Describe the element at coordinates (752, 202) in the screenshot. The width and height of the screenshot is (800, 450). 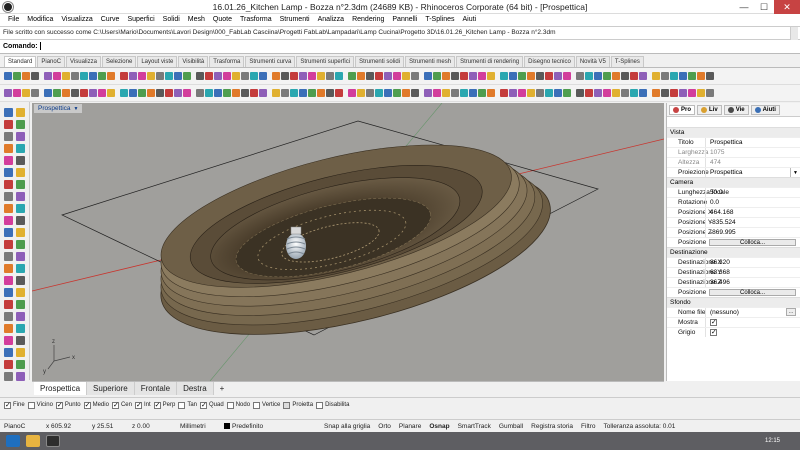
I see `prop-value-rotazione: 0.0` at that location.